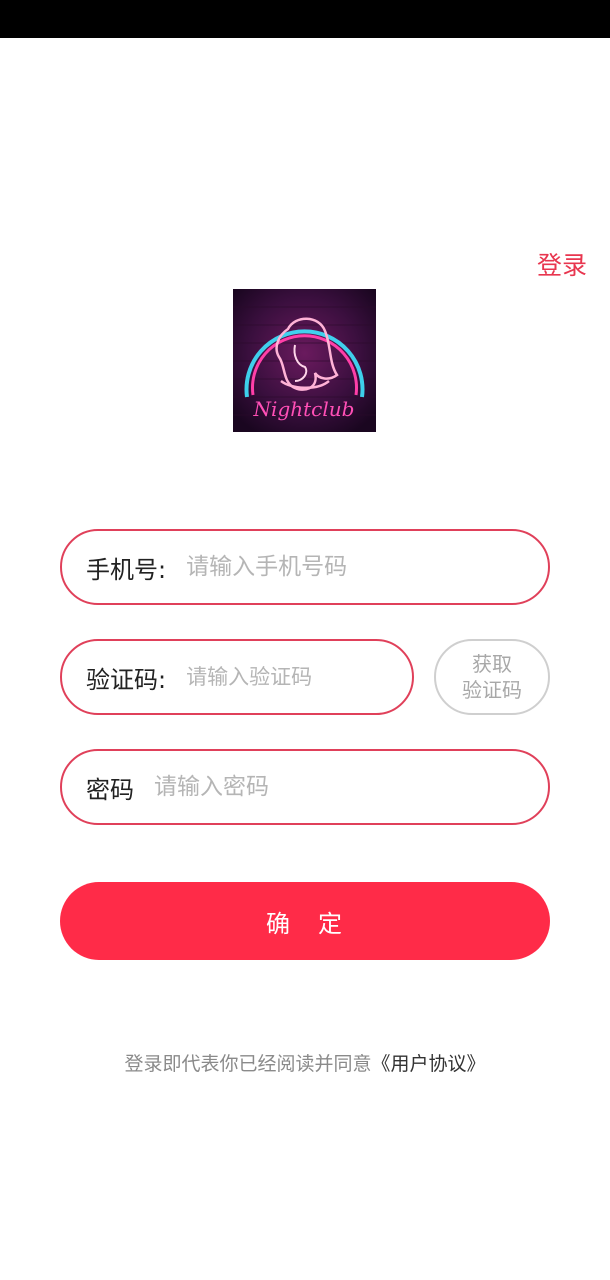 This screenshot has height=1280, width=610. What do you see at coordinates (492, 677) in the screenshot?
I see `get-code-button: 获取 验证码` at bounding box center [492, 677].